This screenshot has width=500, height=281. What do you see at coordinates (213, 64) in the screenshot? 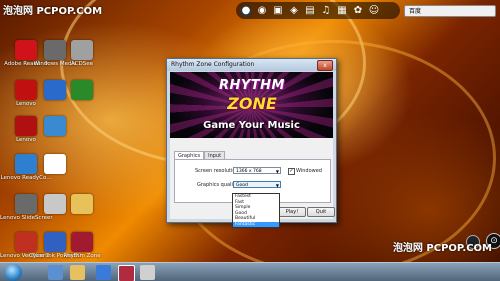
I see `dialog-title: Rhythm Zone Configuration` at bounding box center [213, 64].